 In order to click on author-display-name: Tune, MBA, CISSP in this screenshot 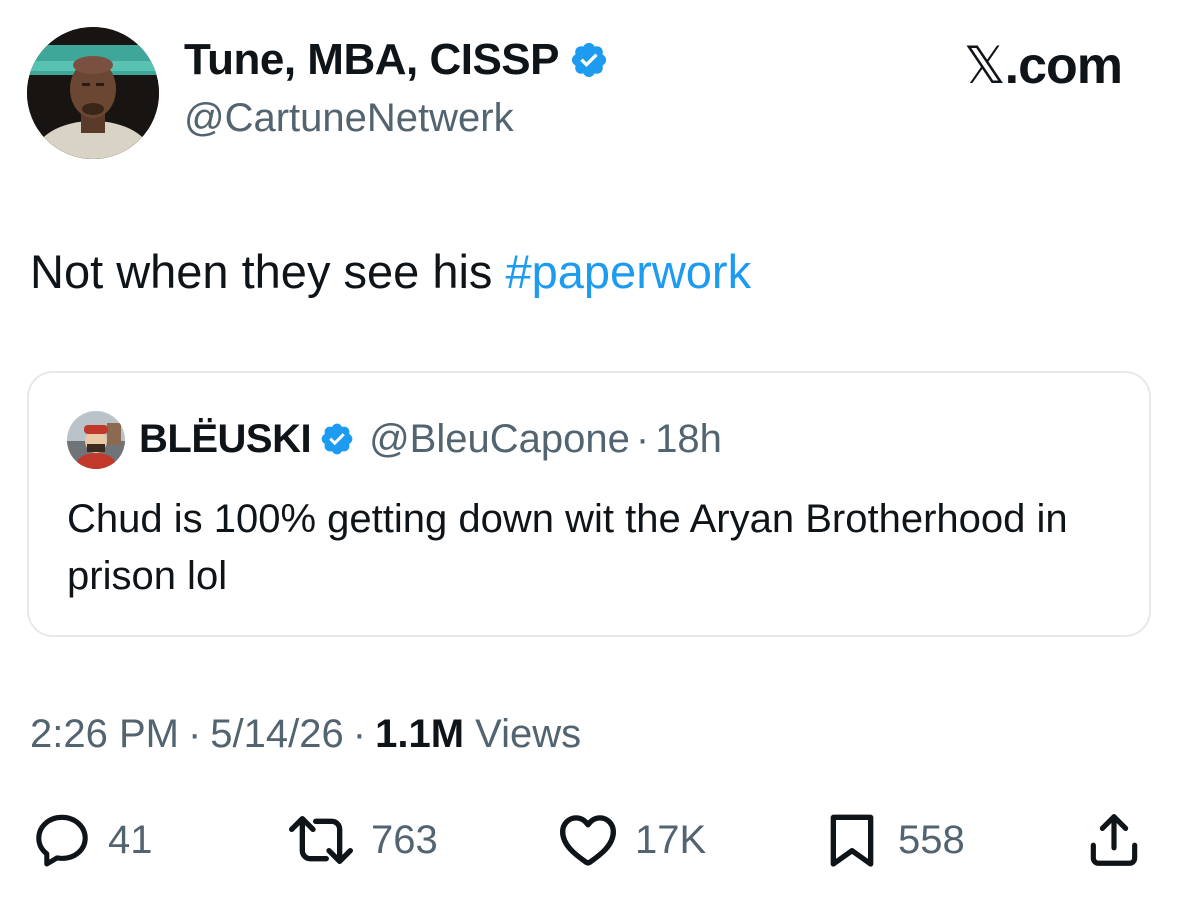, I will do `click(371, 60)`.